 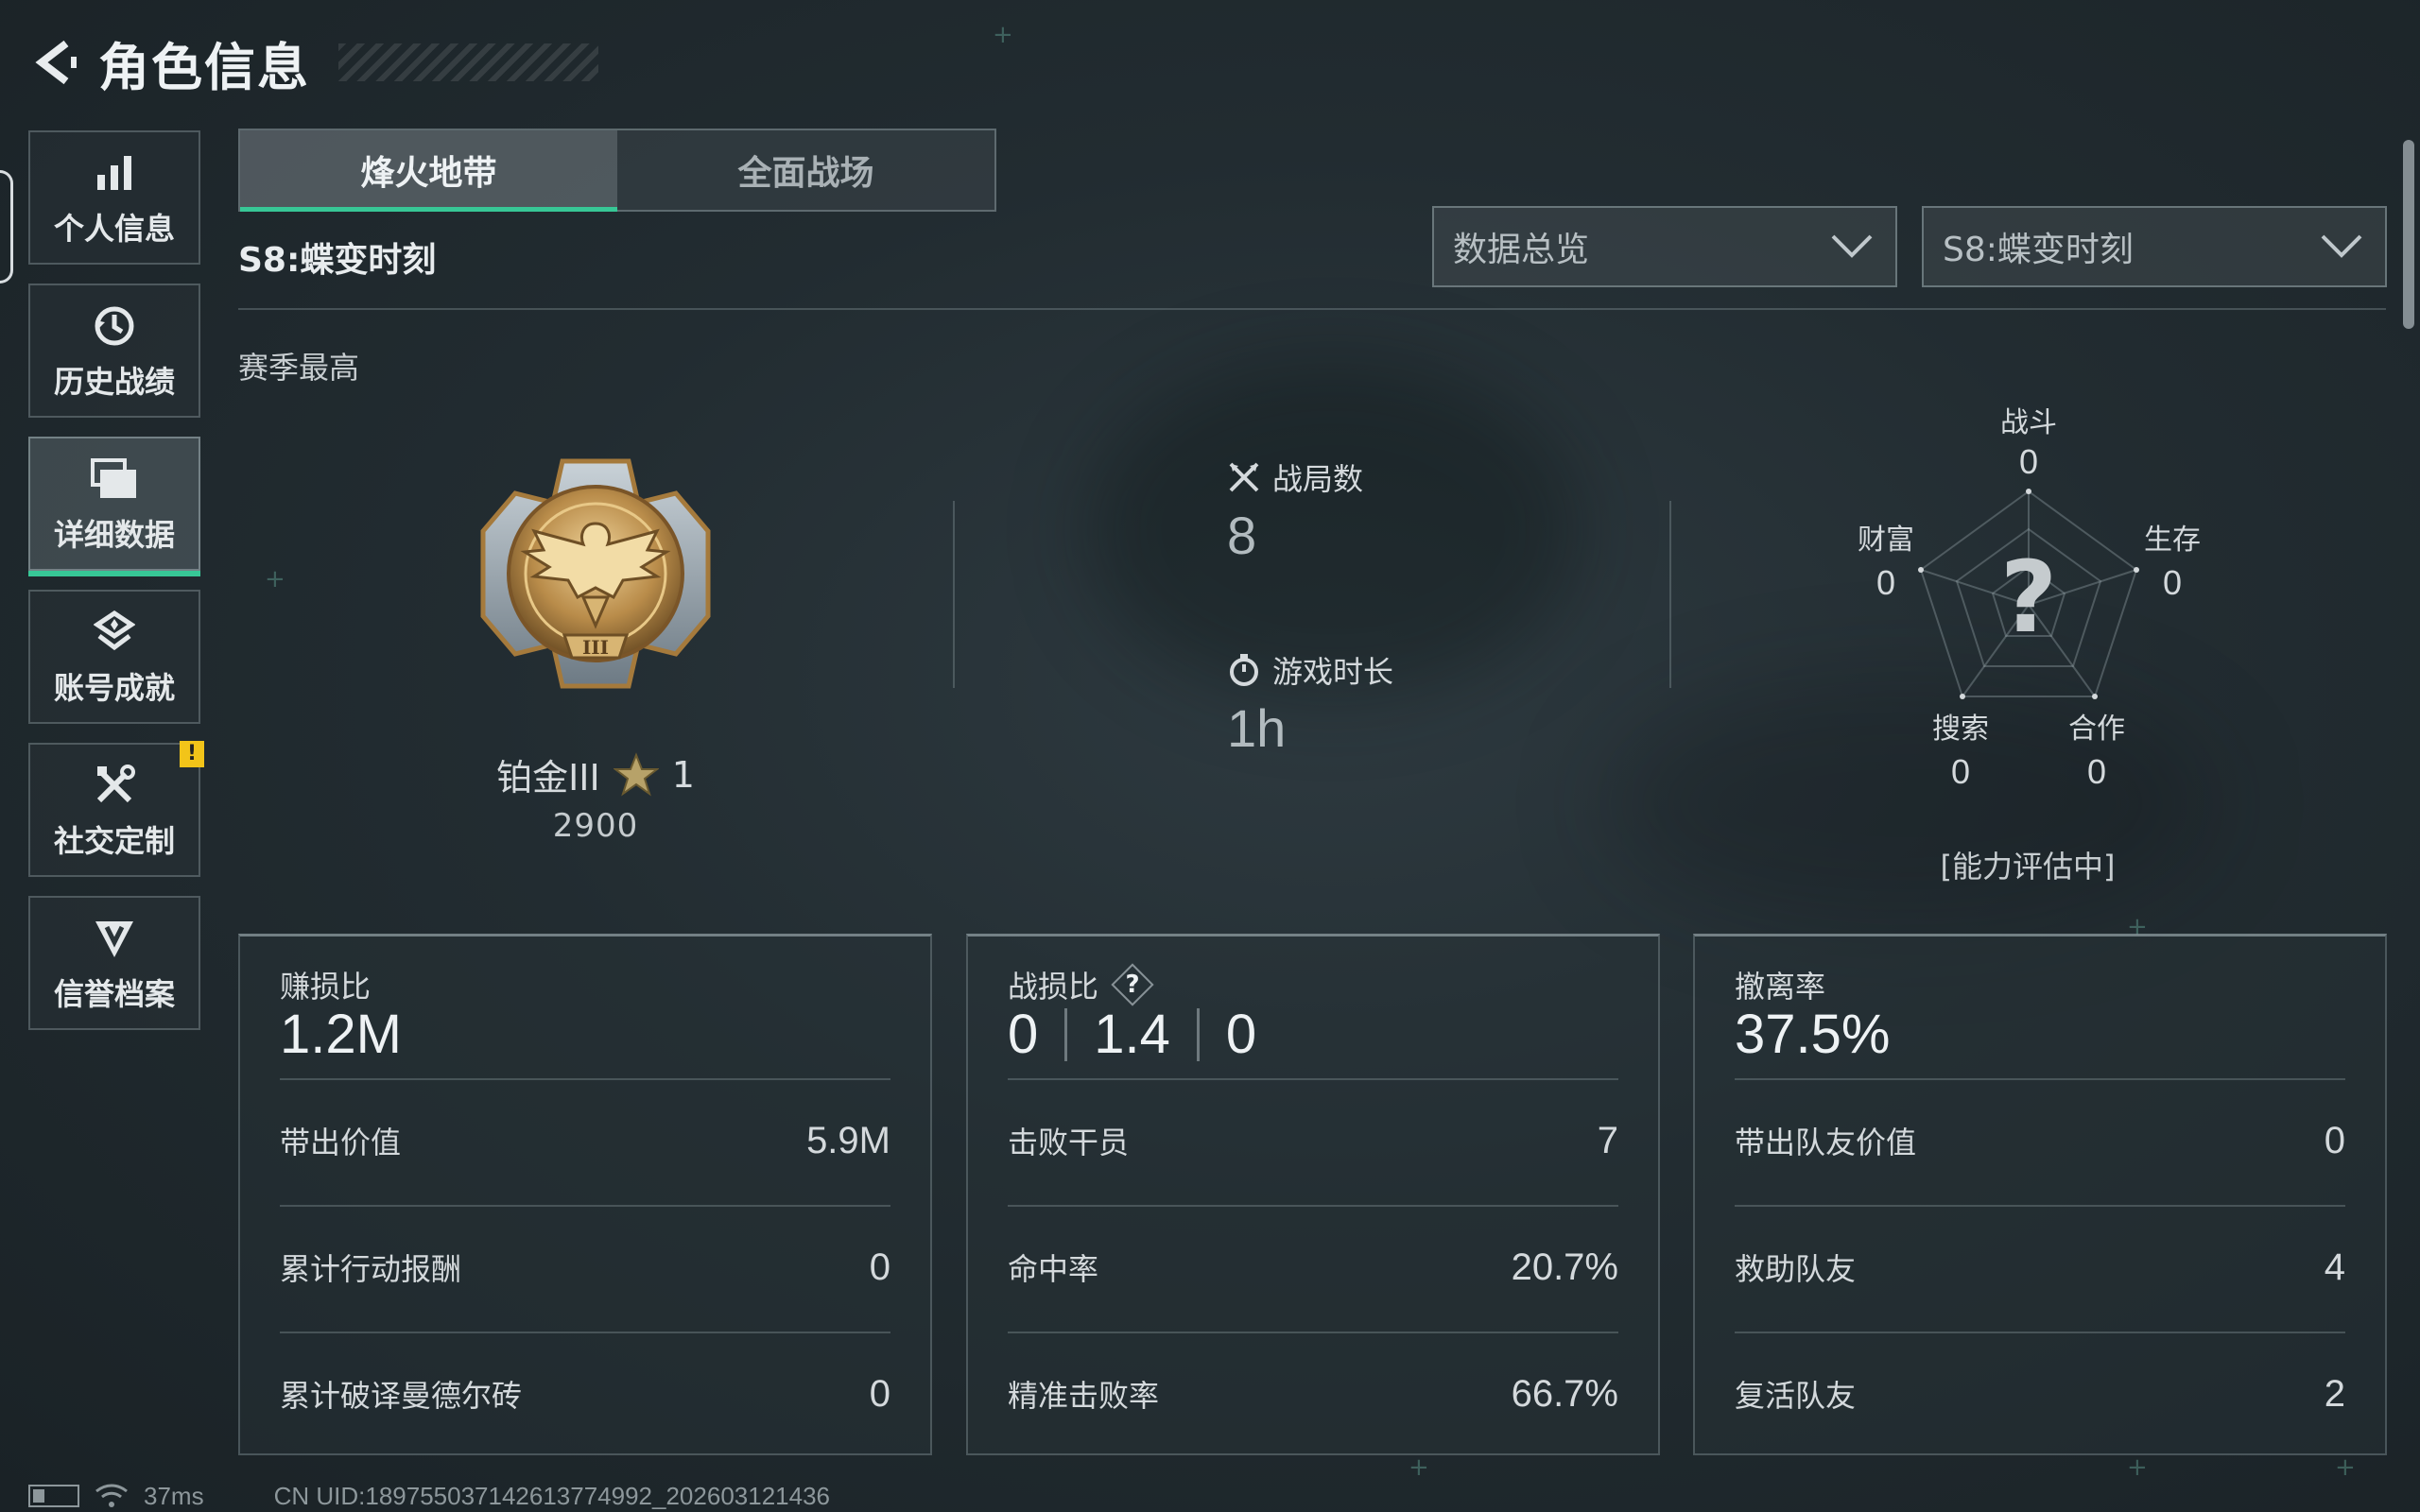 What do you see at coordinates (1069, 1142) in the screenshot?
I see `stat-label: 击败干员` at bounding box center [1069, 1142].